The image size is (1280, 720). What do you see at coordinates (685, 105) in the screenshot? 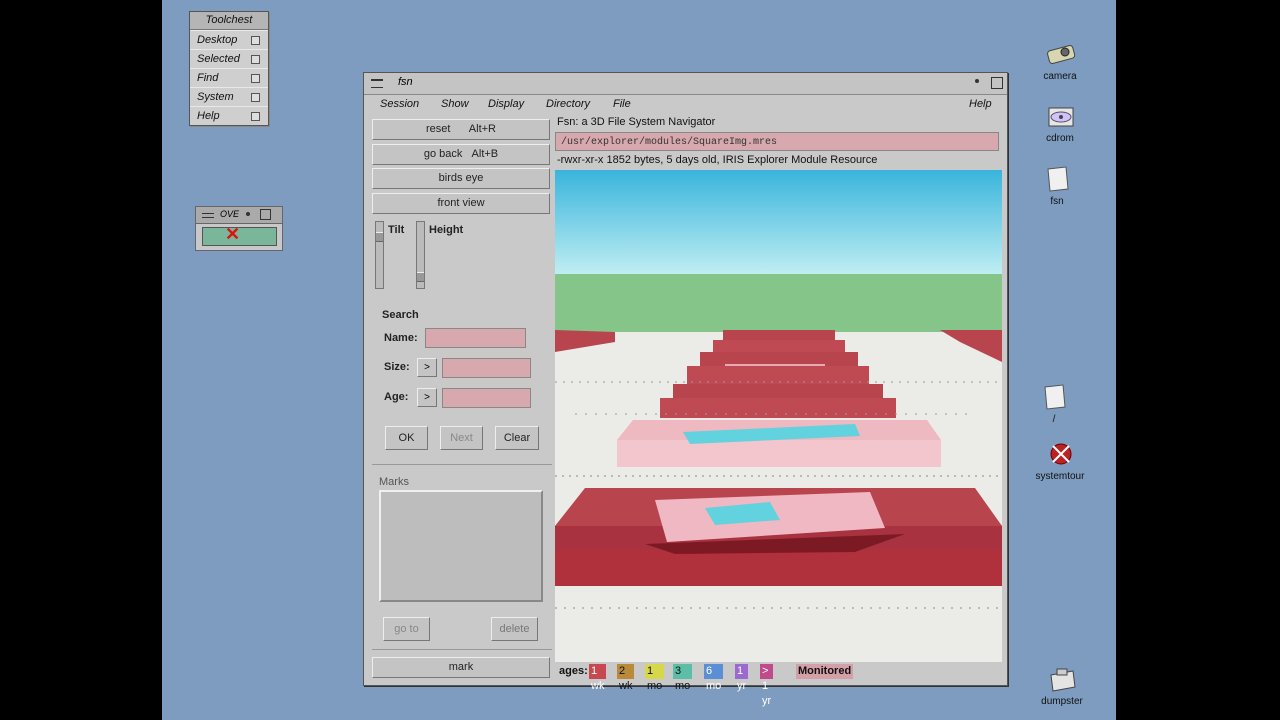
I see `menubar: Session Show Display Directory File Help` at bounding box center [685, 105].